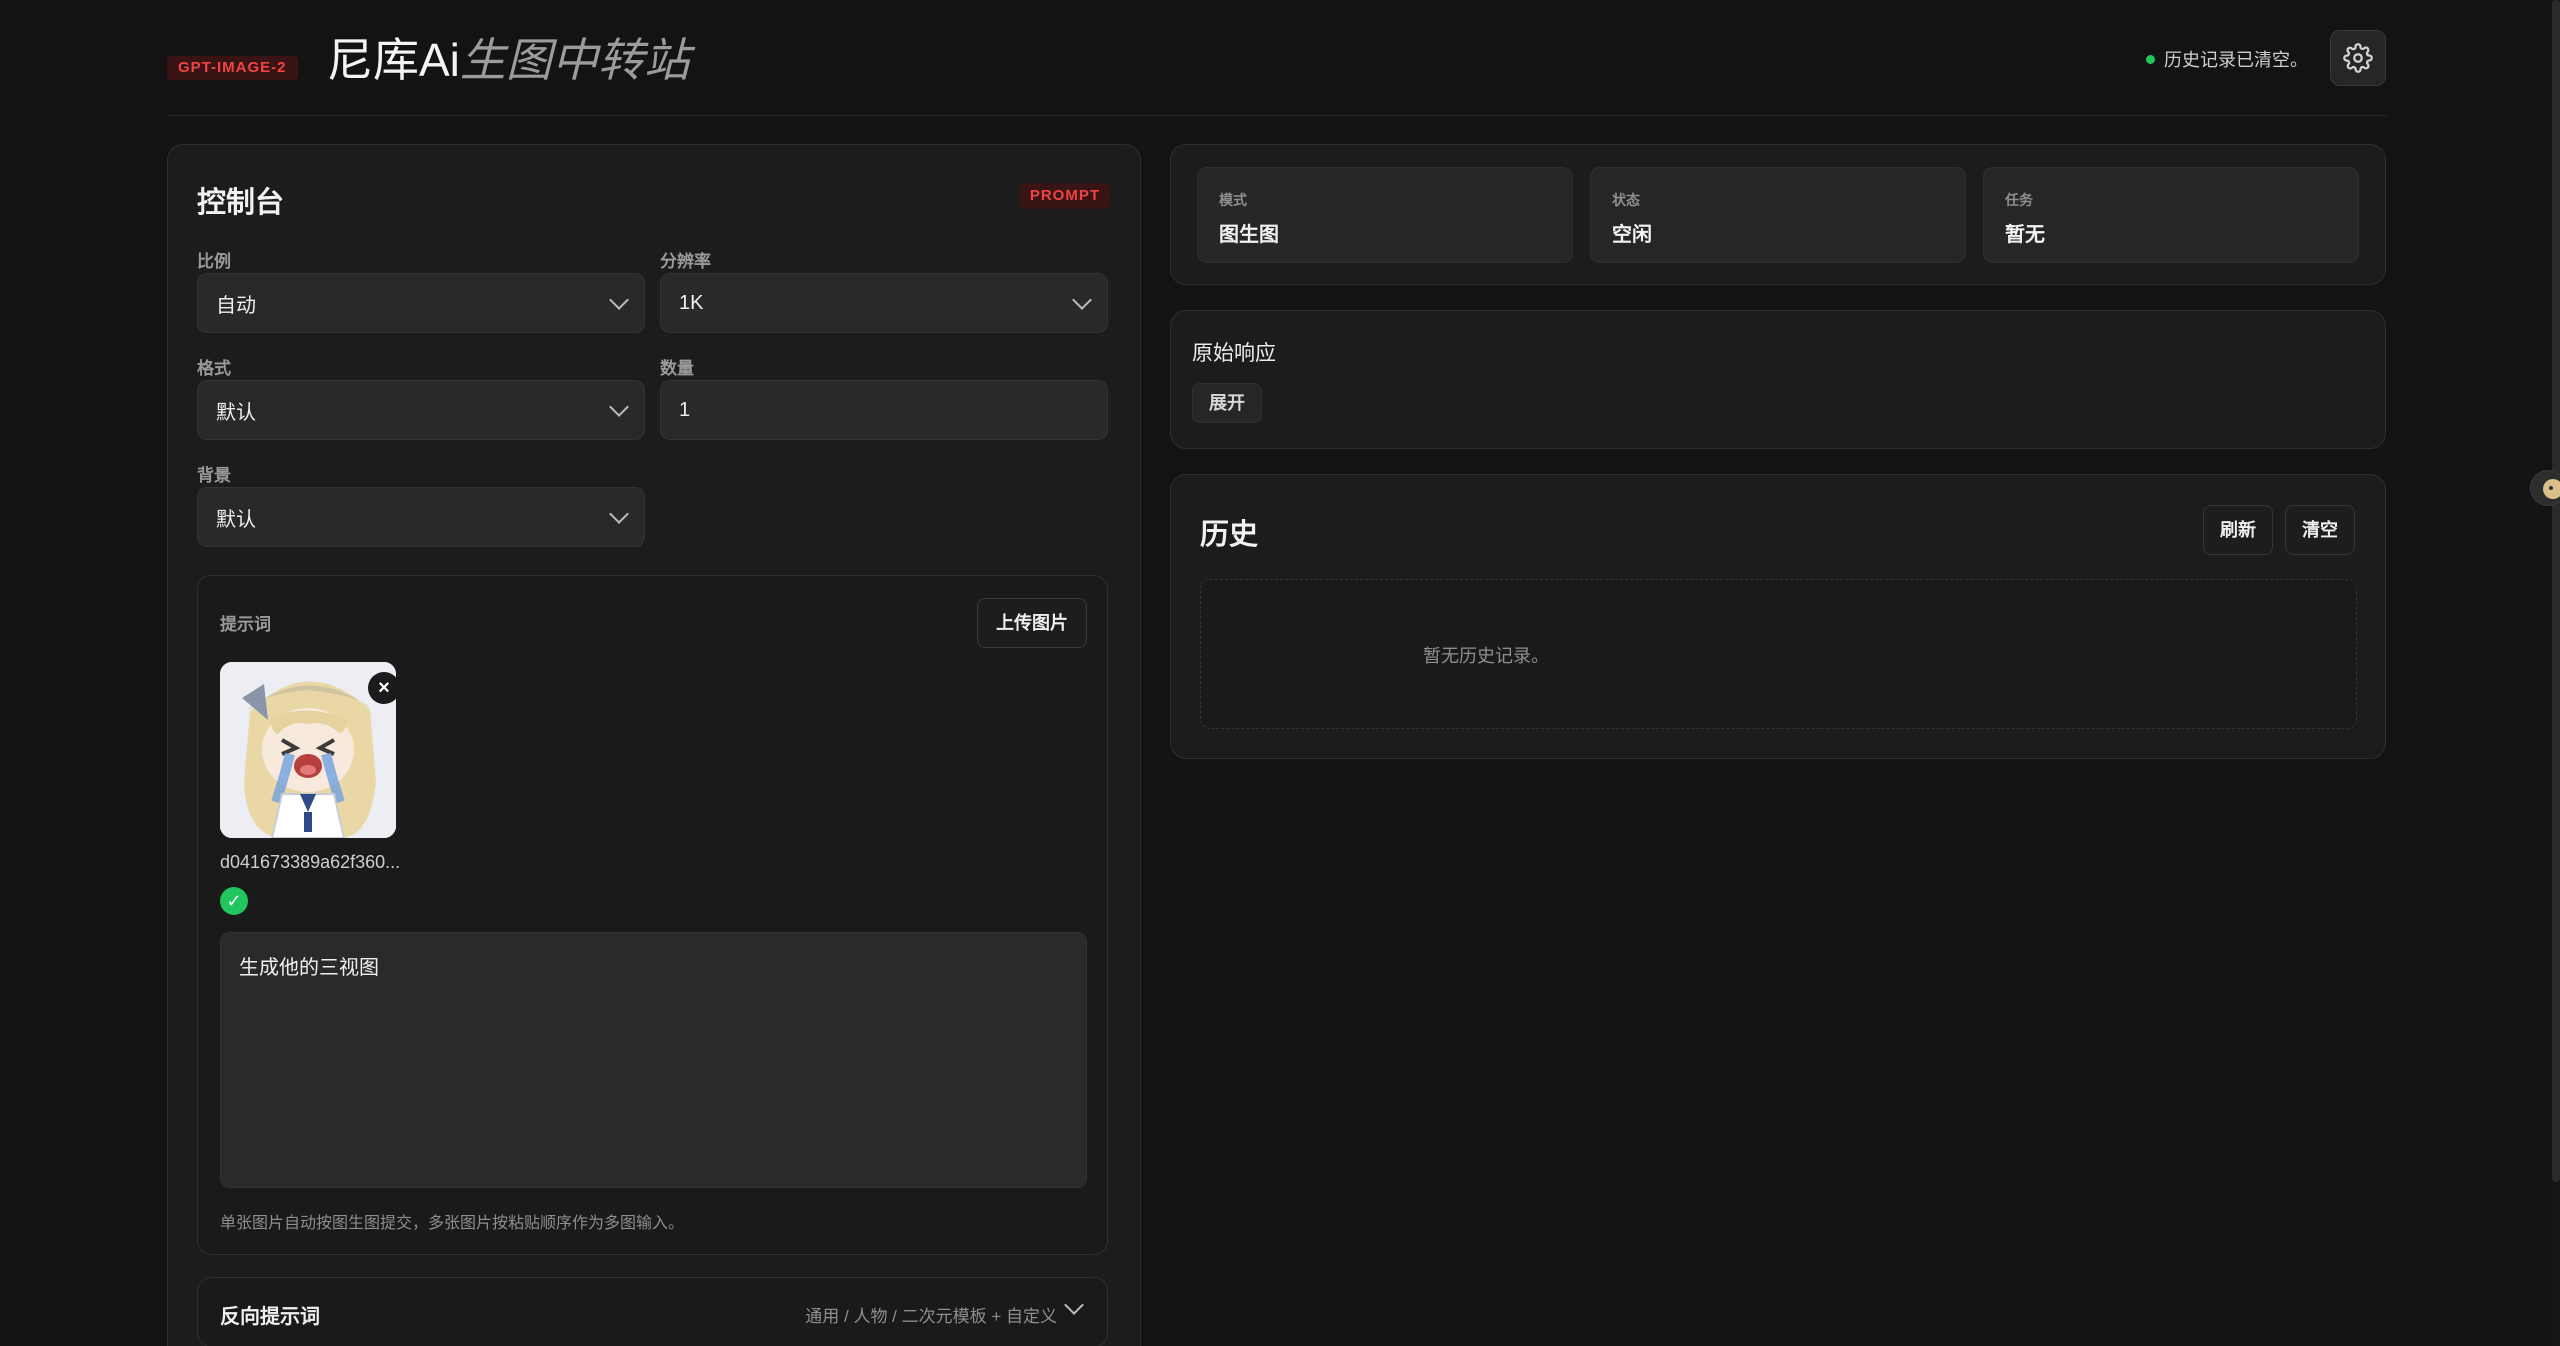 Image resolution: width=2560 pixels, height=1346 pixels. I want to click on task-label: 任务, so click(2019, 200).